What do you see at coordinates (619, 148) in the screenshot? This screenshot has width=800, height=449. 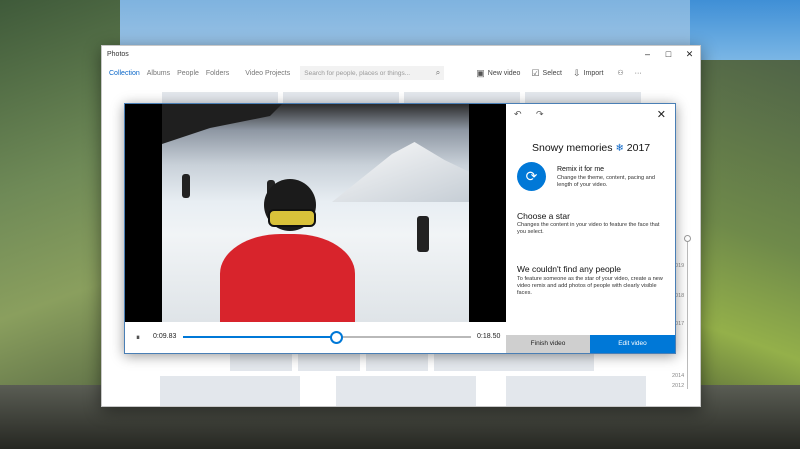 I see `snowflake-icon: ❄` at bounding box center [619, 148].